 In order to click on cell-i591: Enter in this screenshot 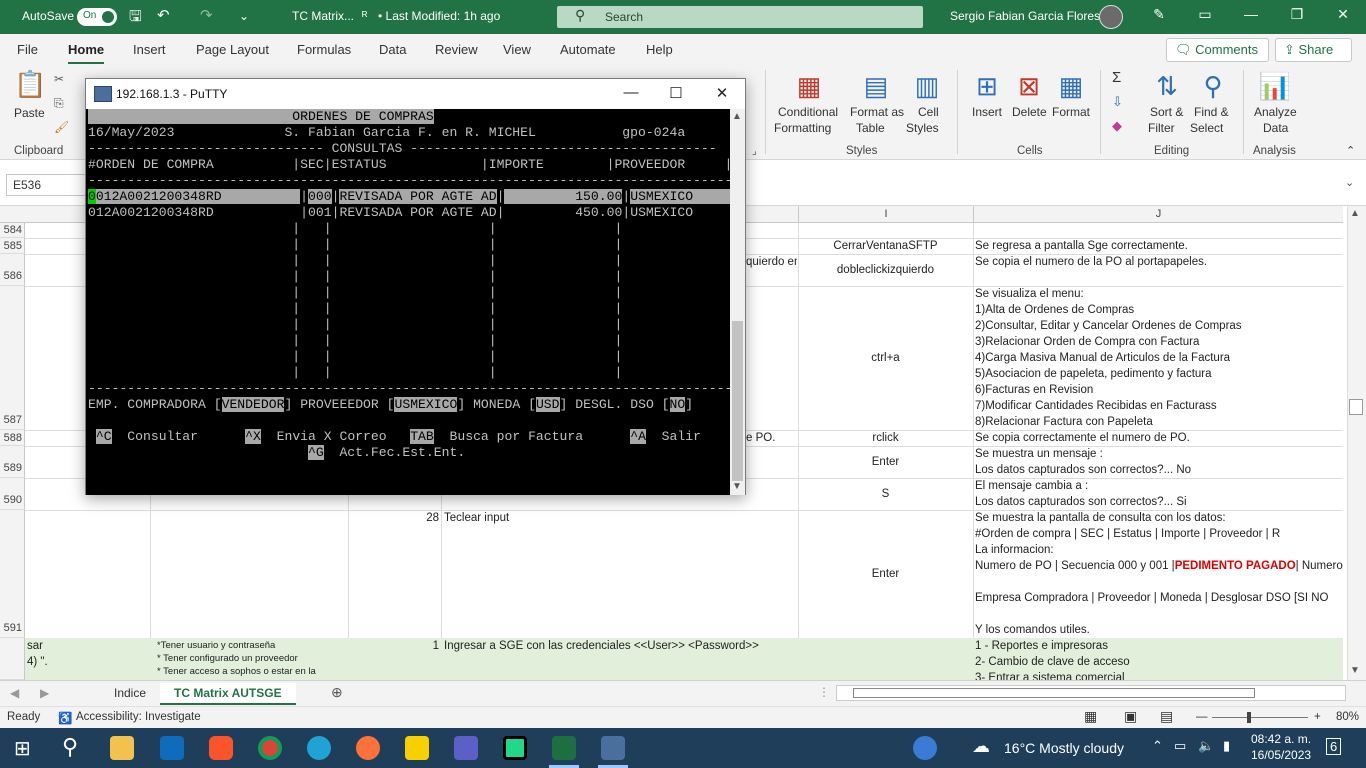, I will do `click(885, 574)`.